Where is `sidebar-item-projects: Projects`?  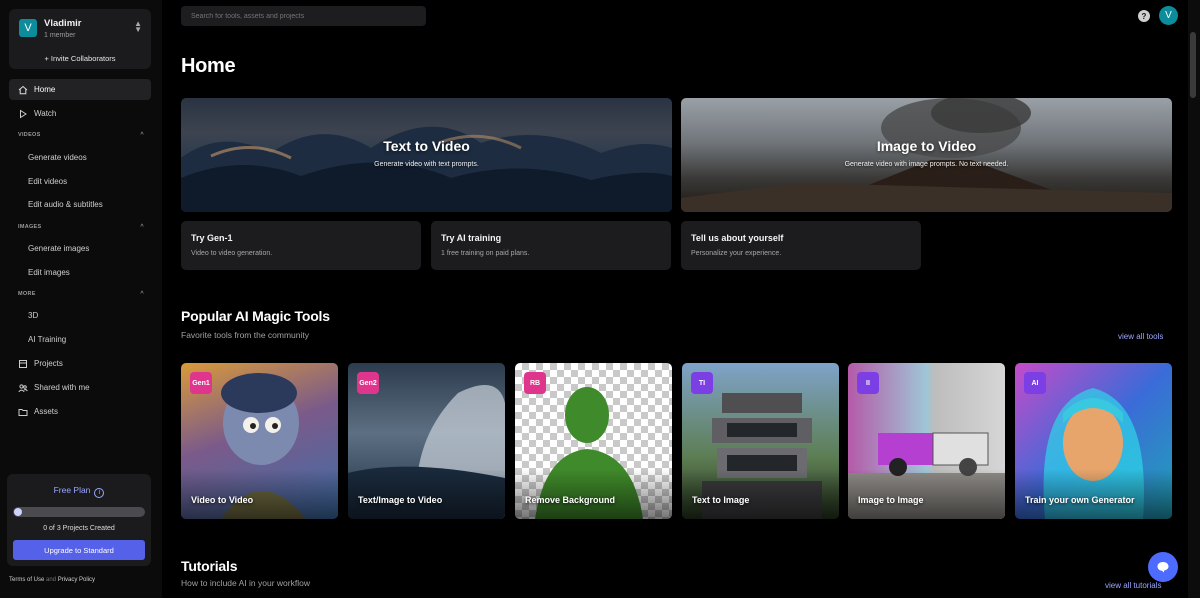 sidebar-item-projects: Projects is located at coordinates (80, 363).